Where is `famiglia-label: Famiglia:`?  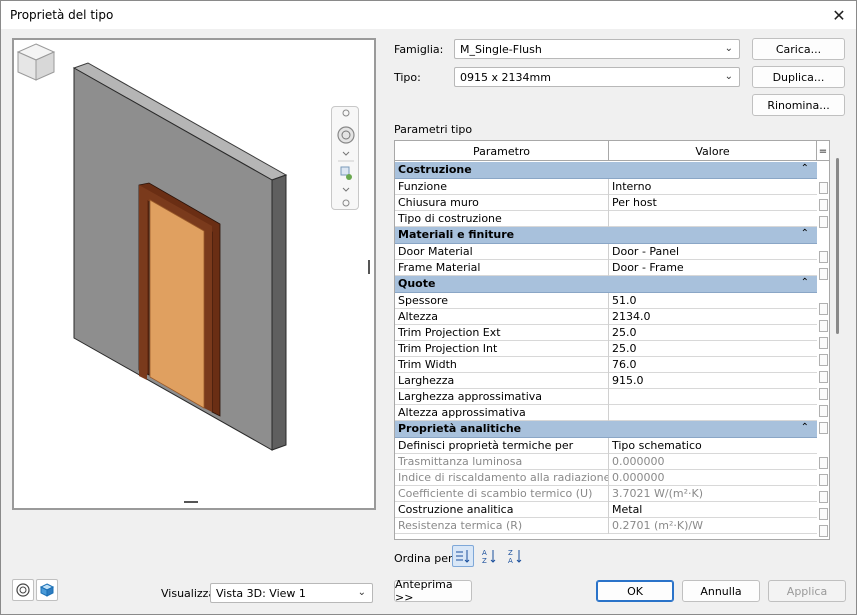 famiglia-label: Famiglia: is located at coordinates (419, 49).